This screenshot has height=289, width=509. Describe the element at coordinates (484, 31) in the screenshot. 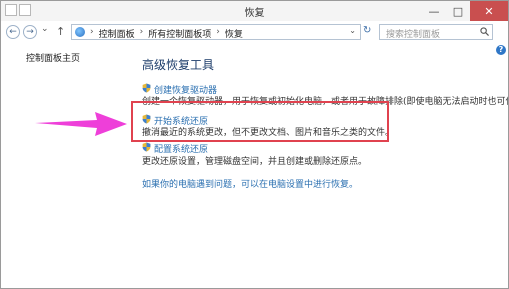

I see `search-icon` at that location.